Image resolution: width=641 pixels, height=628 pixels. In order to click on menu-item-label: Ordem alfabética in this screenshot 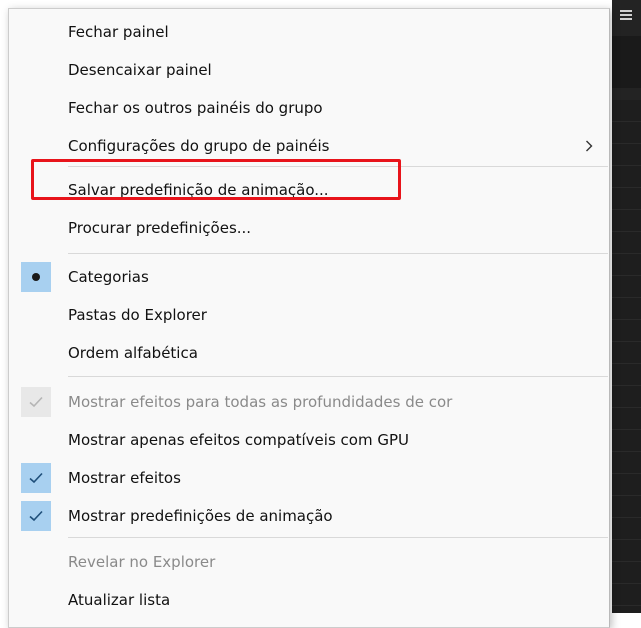, I will do `click(133, 353)`.